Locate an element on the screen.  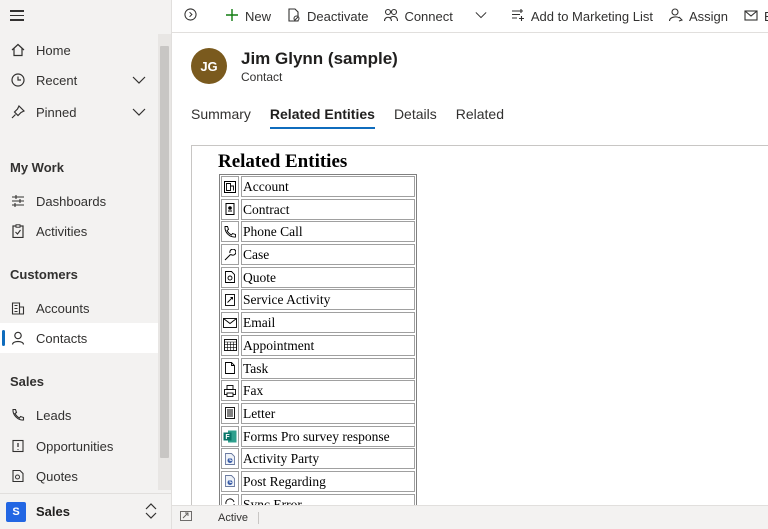
table-row: Case is located at coordinates (318, 255).